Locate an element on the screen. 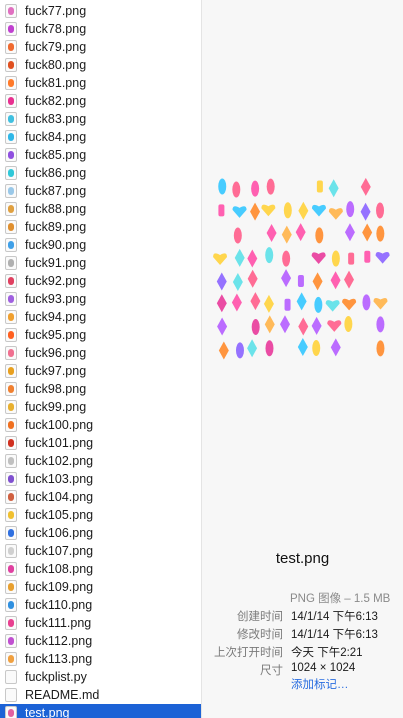 The height and width of the screenshot is (718, 403). file-name: fuck95.png is located at coordinates (56, 335).